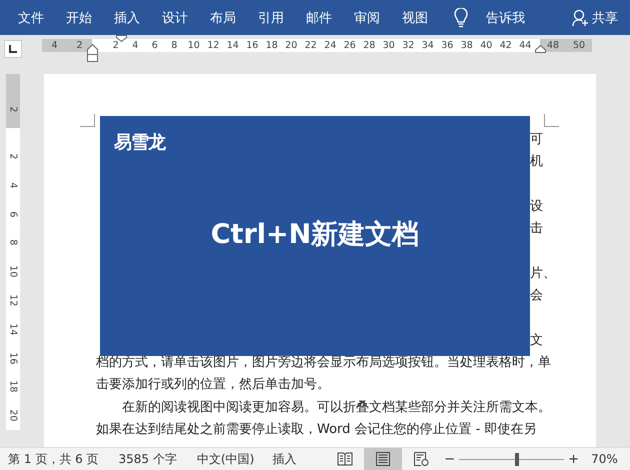 The width and height of the screenshot is (630, 470). Describe the element at coordinates (31, 17) in the screenshot. I see `menu-tab: 文件` at that location.